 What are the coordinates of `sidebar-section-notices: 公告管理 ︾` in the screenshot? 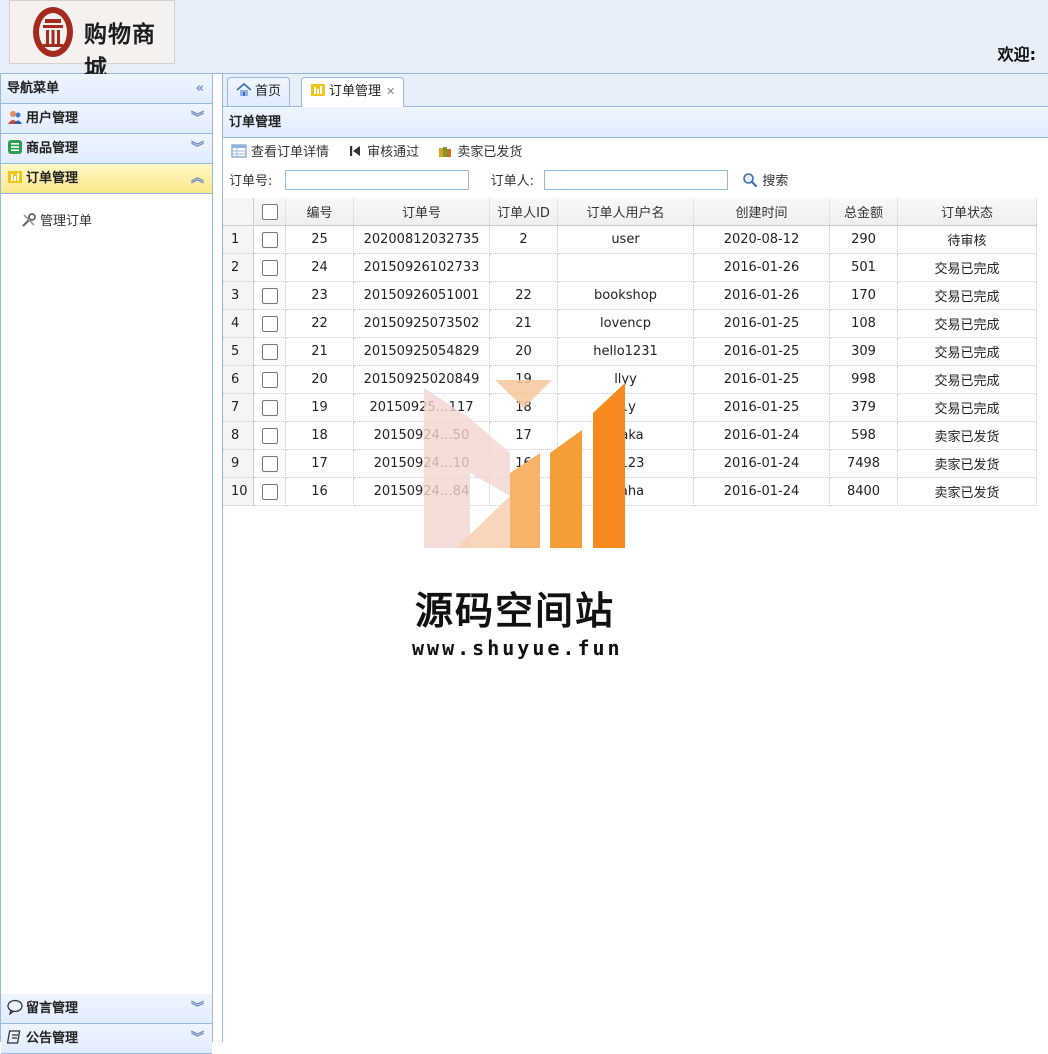 It's located at (106, 1039).